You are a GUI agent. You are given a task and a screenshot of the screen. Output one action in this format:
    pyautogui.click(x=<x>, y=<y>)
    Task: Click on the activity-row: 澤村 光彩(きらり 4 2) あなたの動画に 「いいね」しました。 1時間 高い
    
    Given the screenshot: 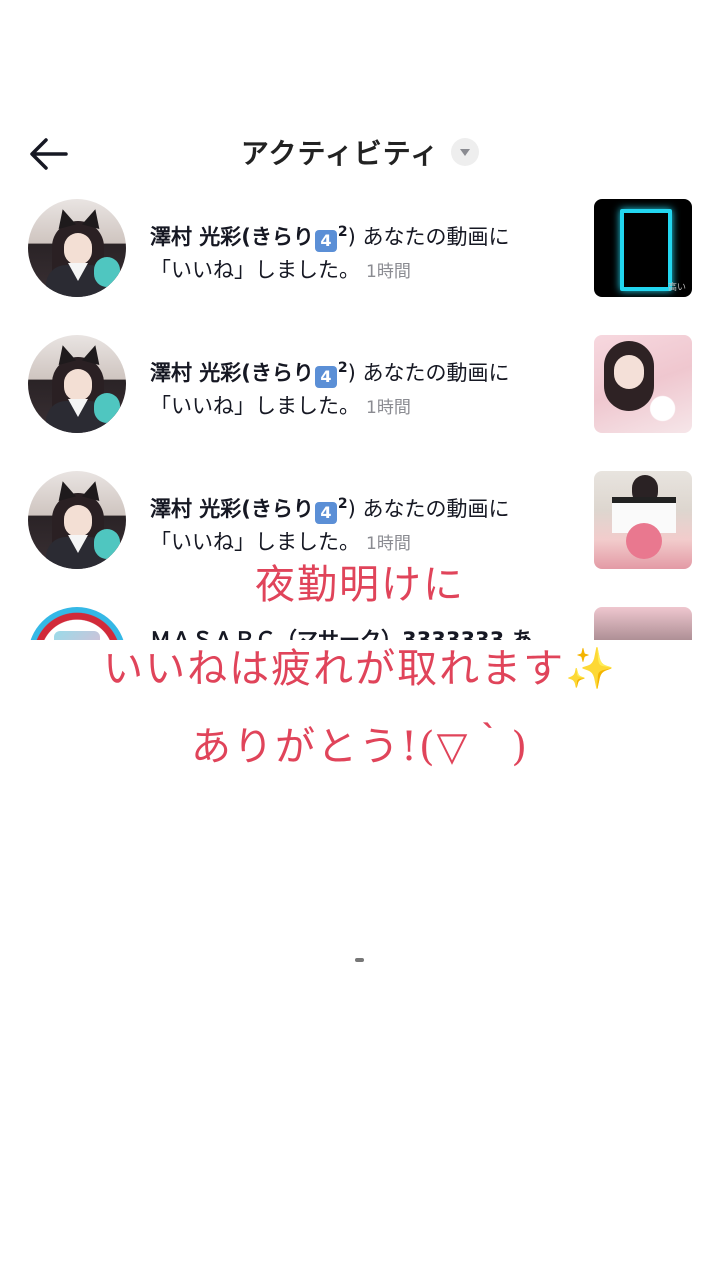 What is the action you would take?
    pyautogui.click(x=360, y=264)
    